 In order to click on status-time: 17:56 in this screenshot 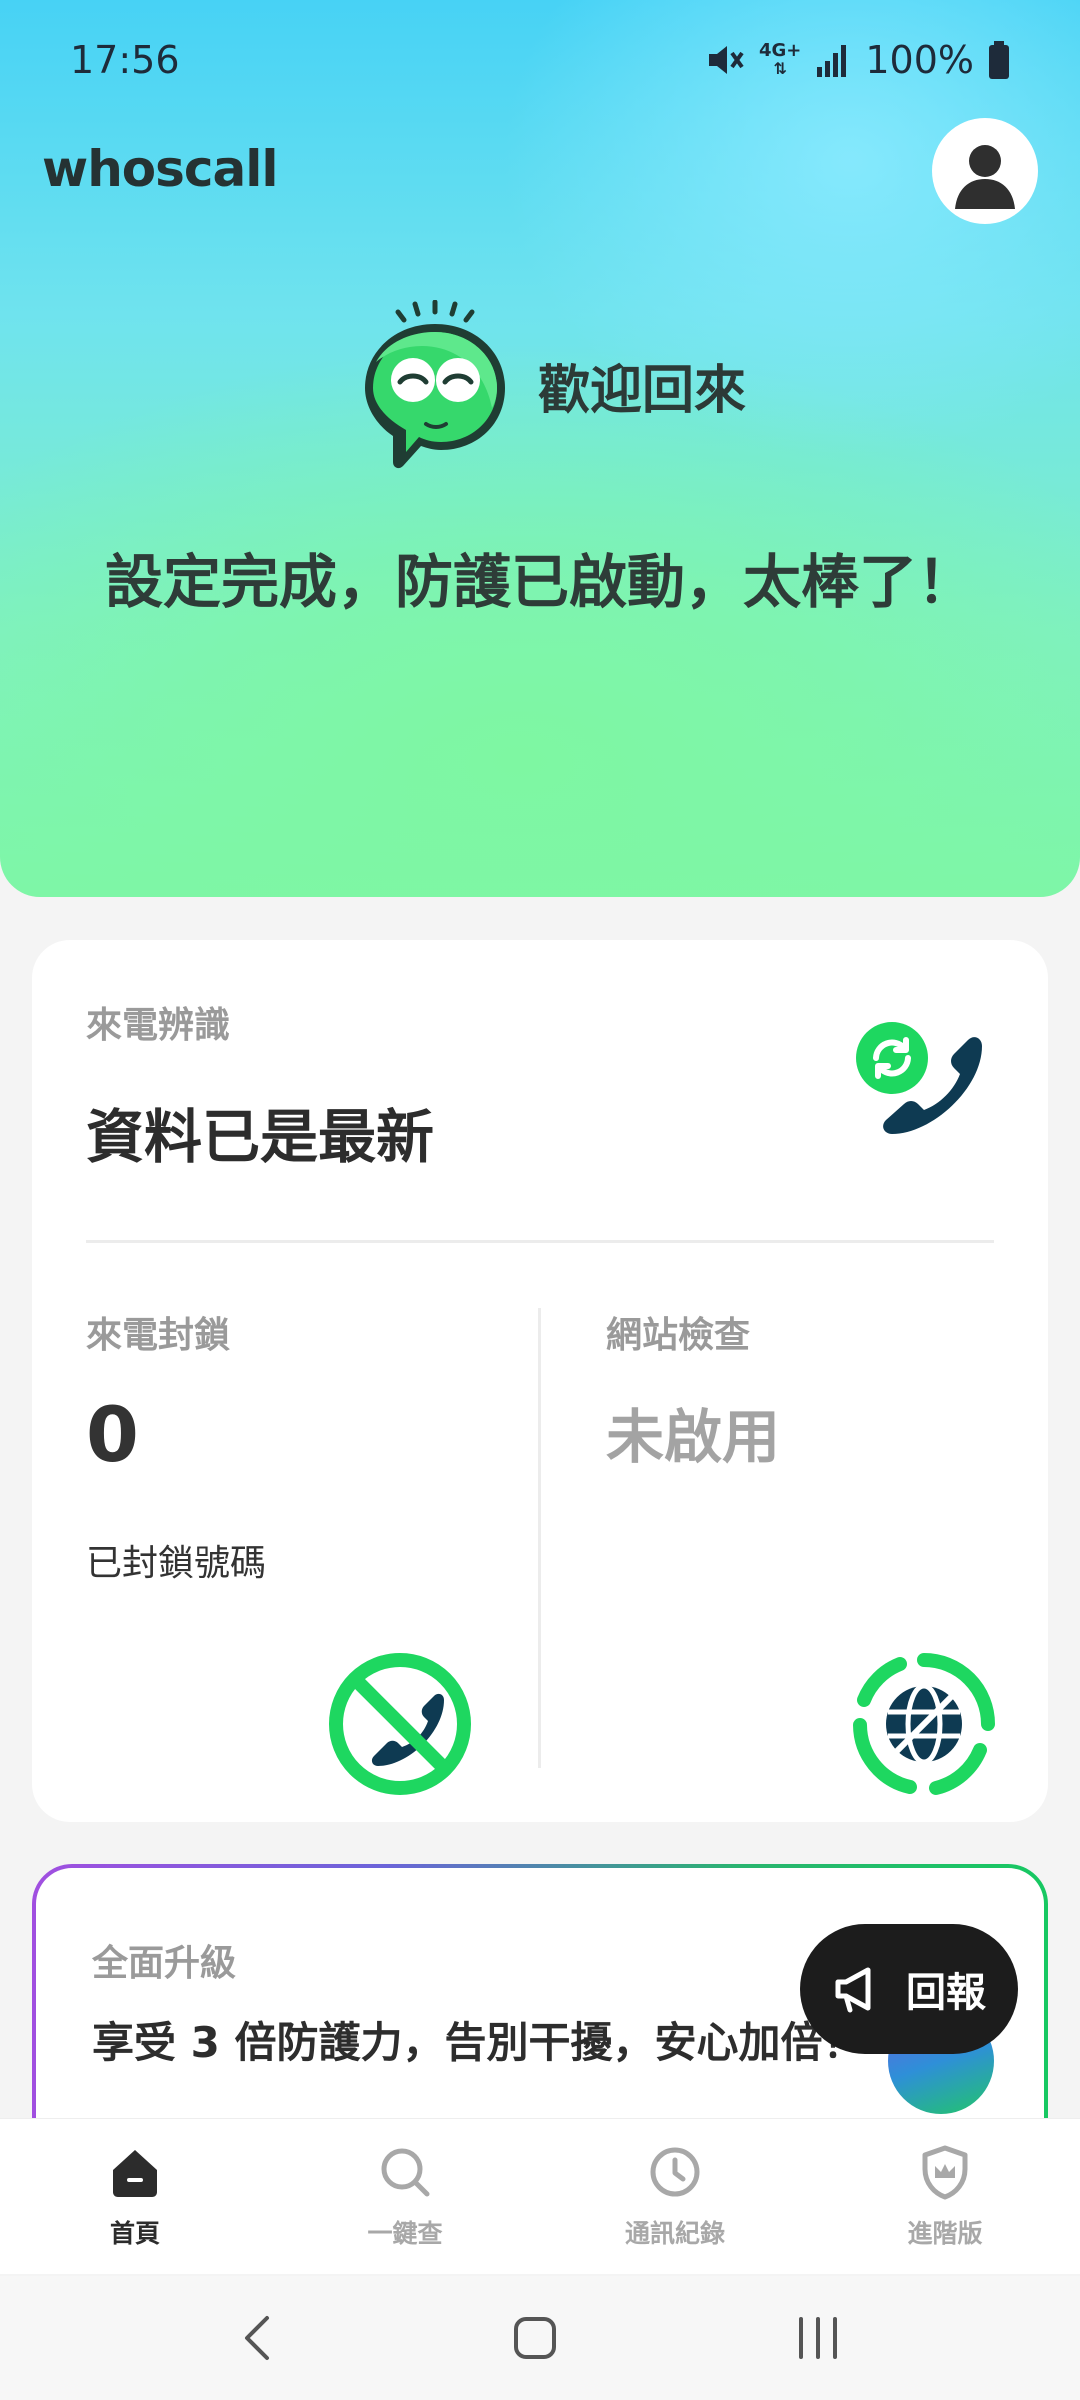, I will do `click(125, 60)`.